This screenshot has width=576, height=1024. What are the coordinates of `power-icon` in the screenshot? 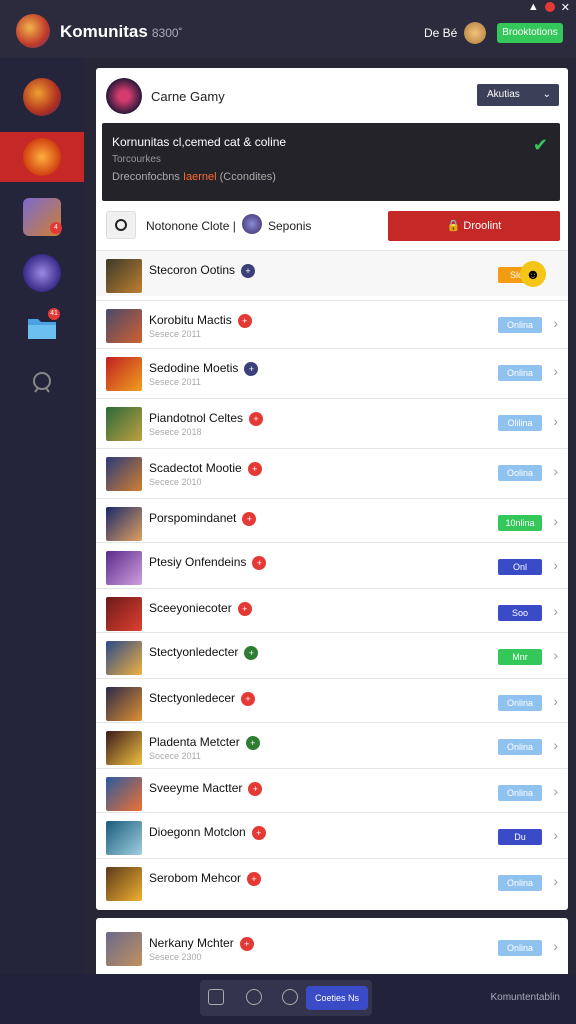 It's located at (121, 225).